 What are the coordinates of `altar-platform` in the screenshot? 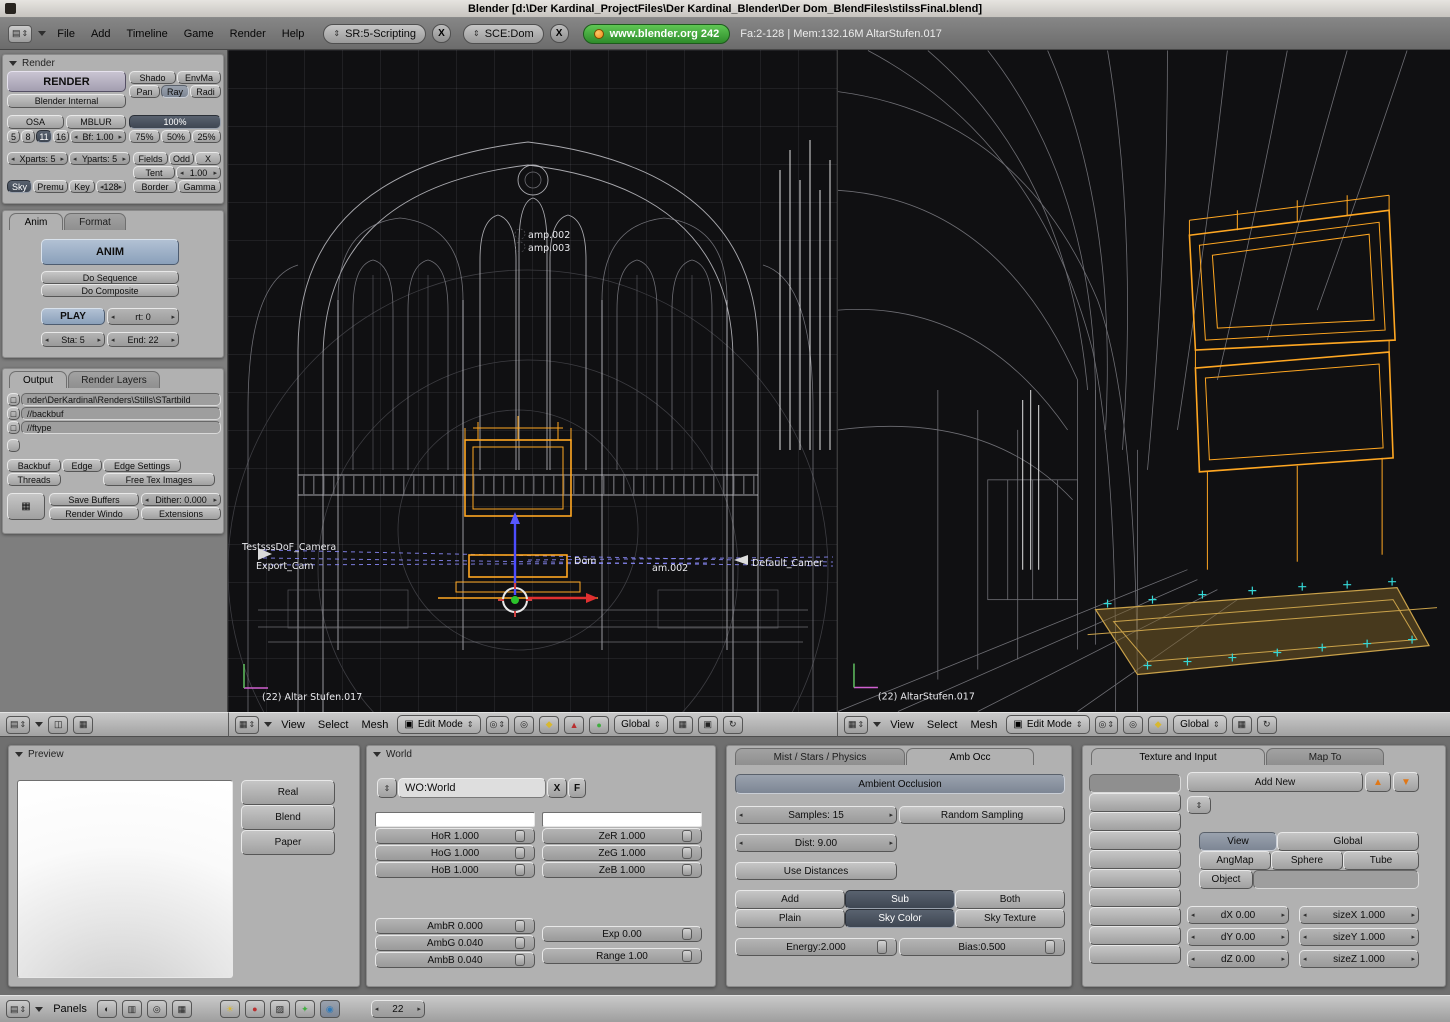 It's located at (1262, 631).